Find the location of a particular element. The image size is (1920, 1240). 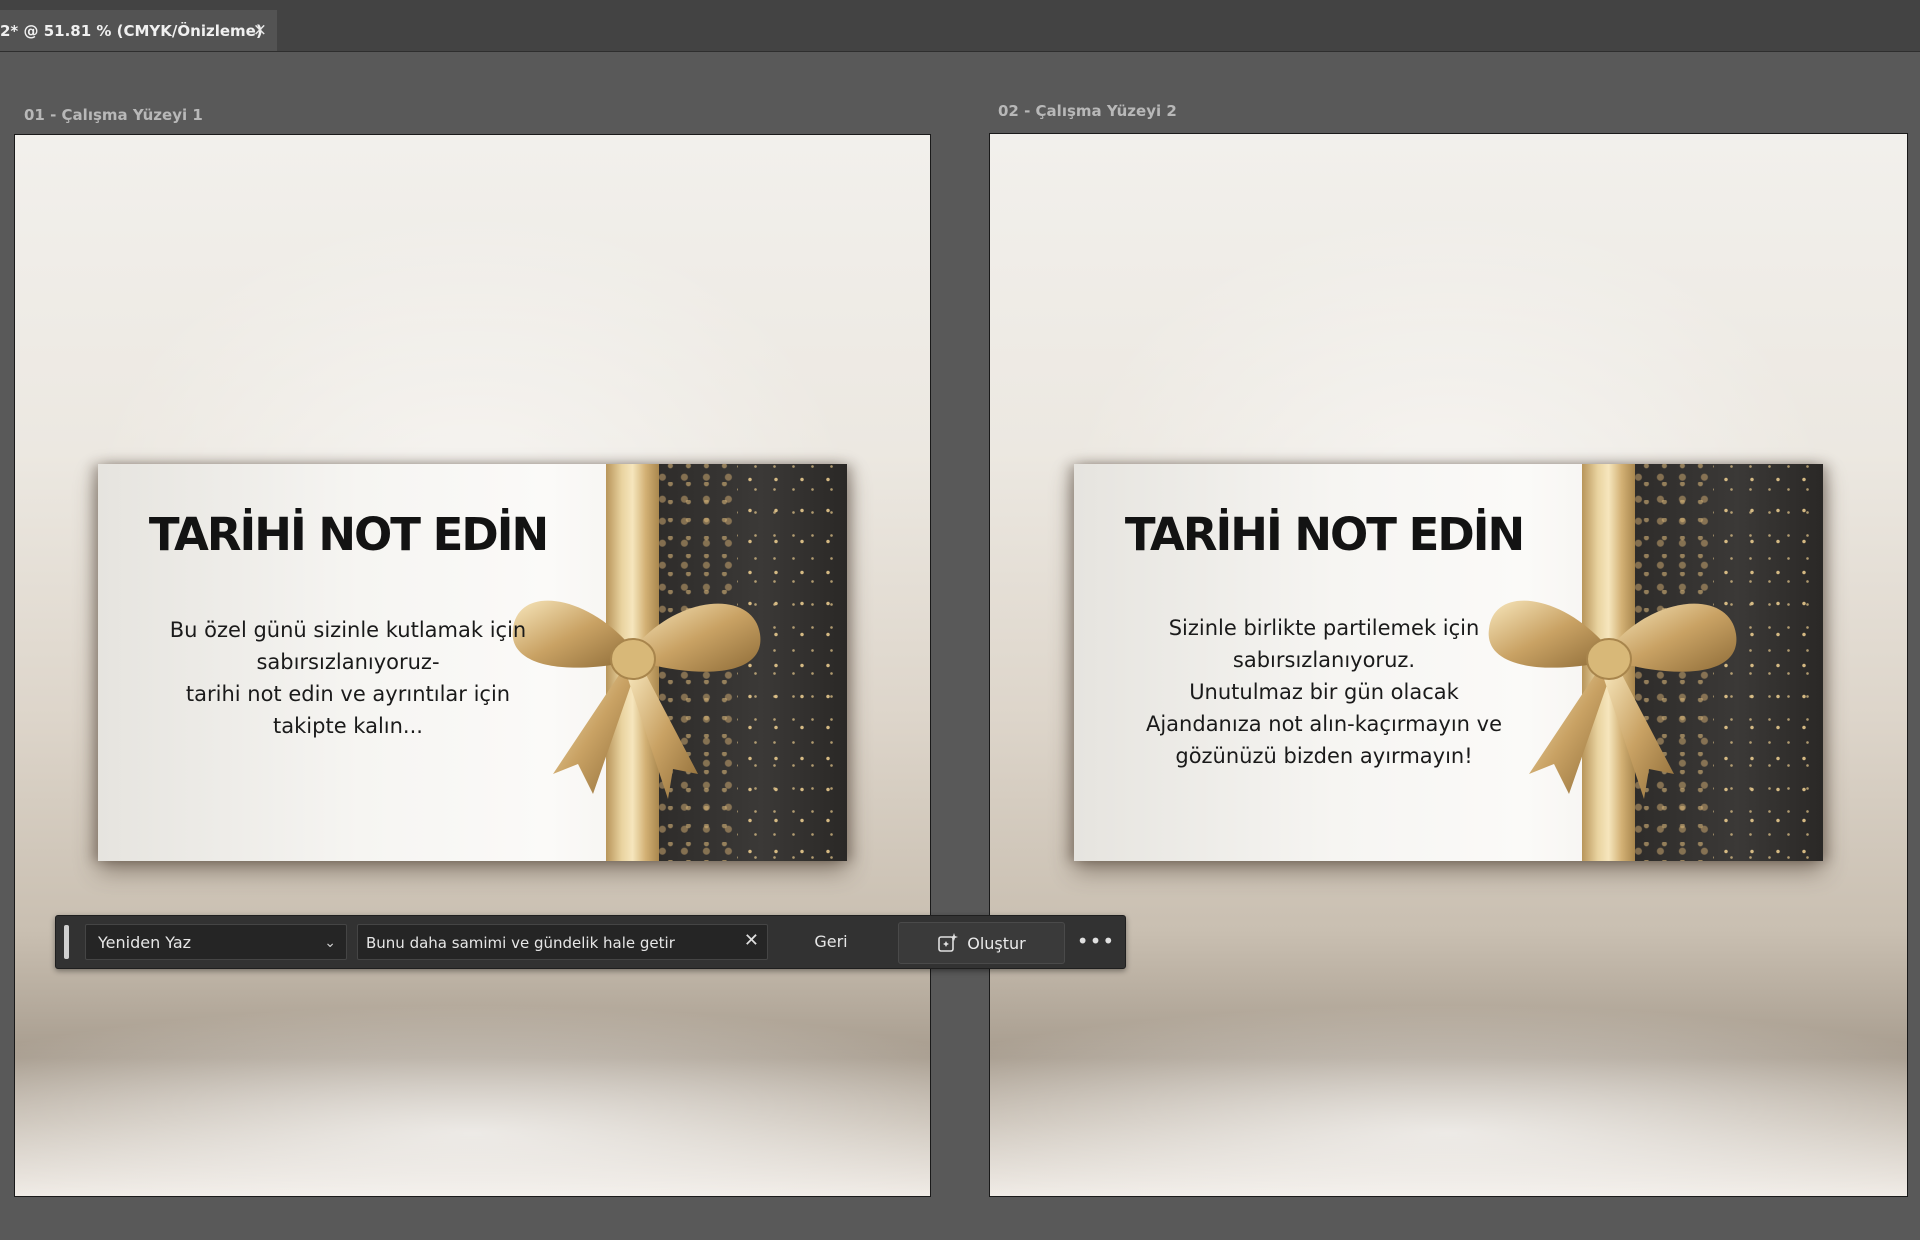

contextual-task-bar: Yeniden Yaz ⌄ ✕ Geri Oluştur ••• is located at coordinates (590, 942).